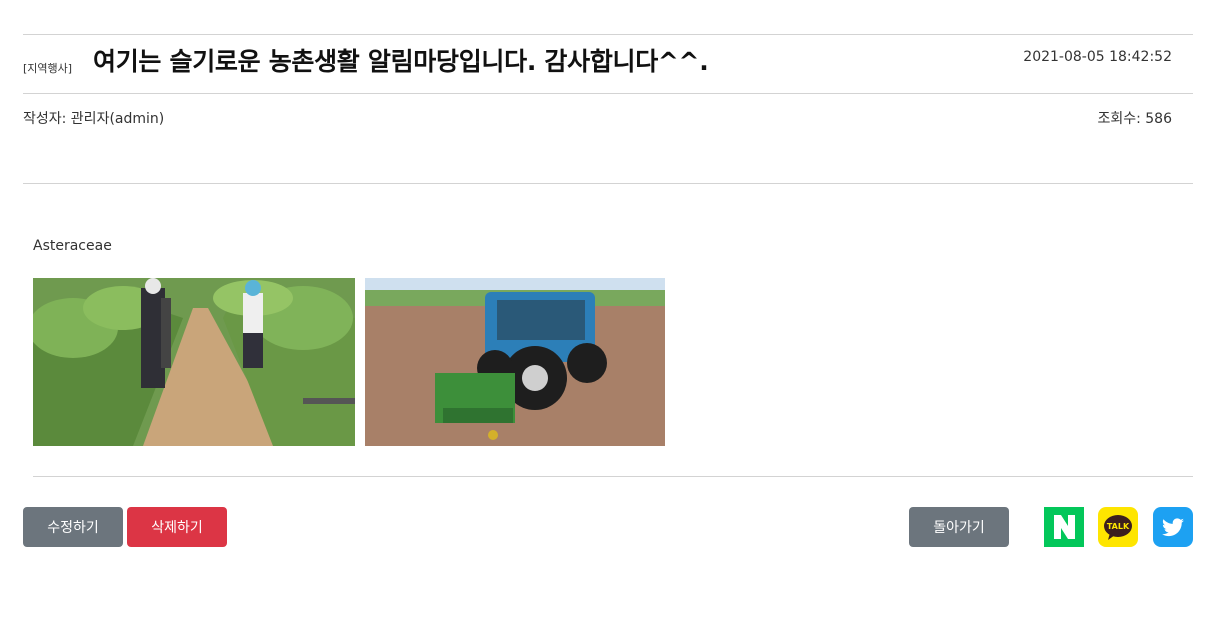 Image resolution: width=1221 pixels, height=624 pixels. I want to click on delete-button: 삭제하기, so click(177, 527).